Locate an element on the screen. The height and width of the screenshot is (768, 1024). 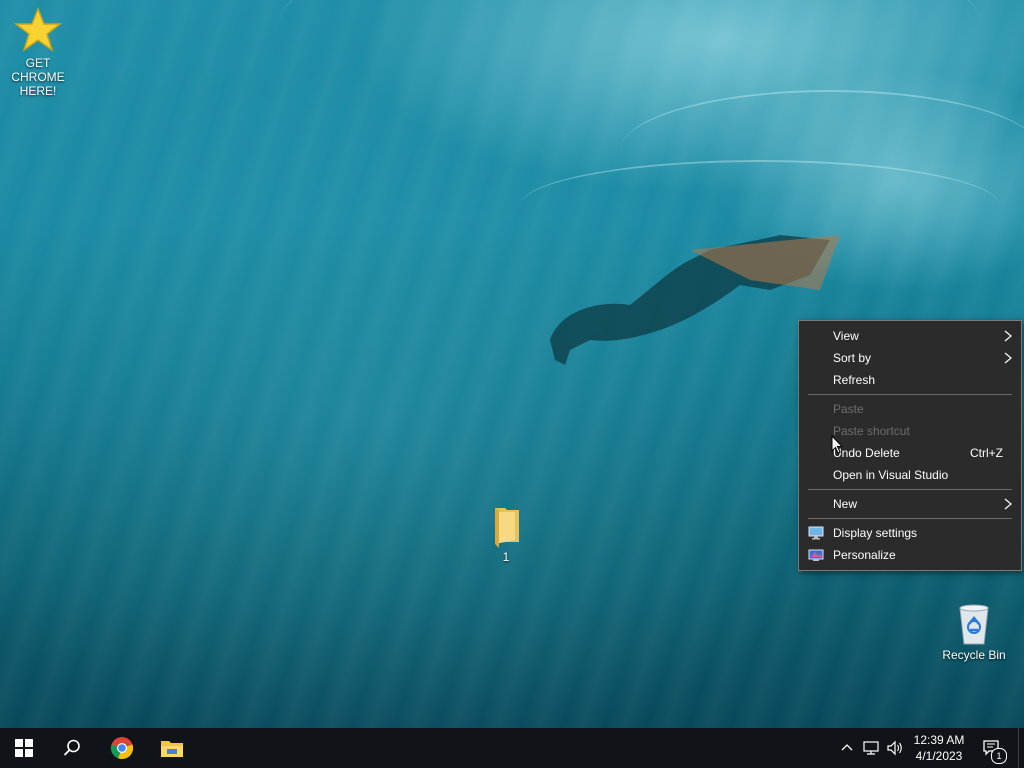
taskbar-file-explorer-button is located at coordinates (172, 748).